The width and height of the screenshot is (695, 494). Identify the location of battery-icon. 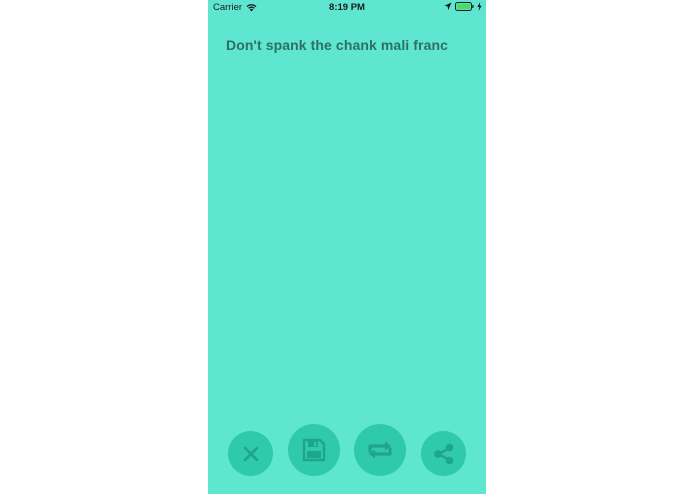
(464, 6).